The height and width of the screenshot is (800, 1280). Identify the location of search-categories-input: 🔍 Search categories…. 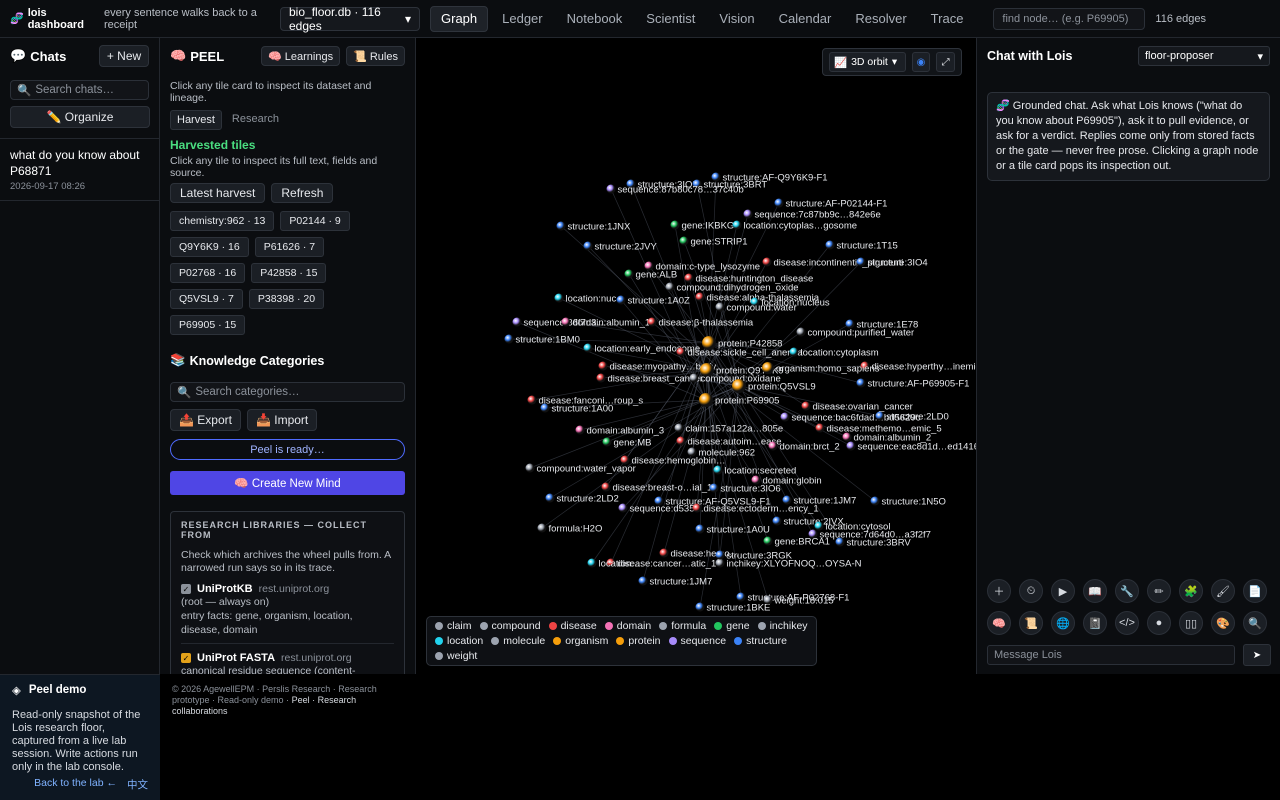
(287, 392).